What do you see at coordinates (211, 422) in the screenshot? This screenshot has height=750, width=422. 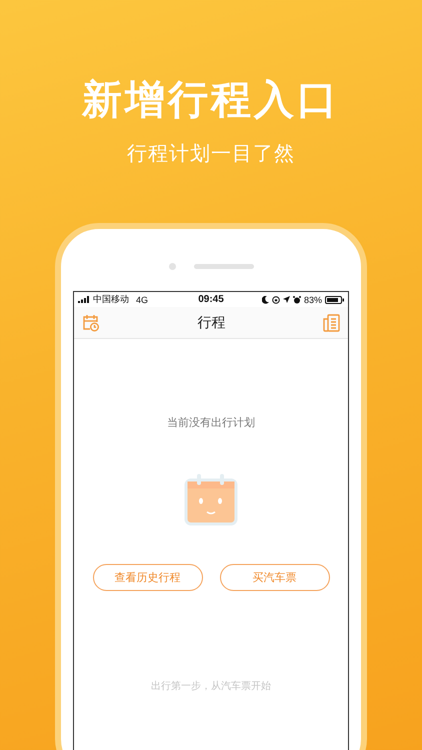 I see `empty-message: 当前没有出行计划` at bounding box center [211, 422].